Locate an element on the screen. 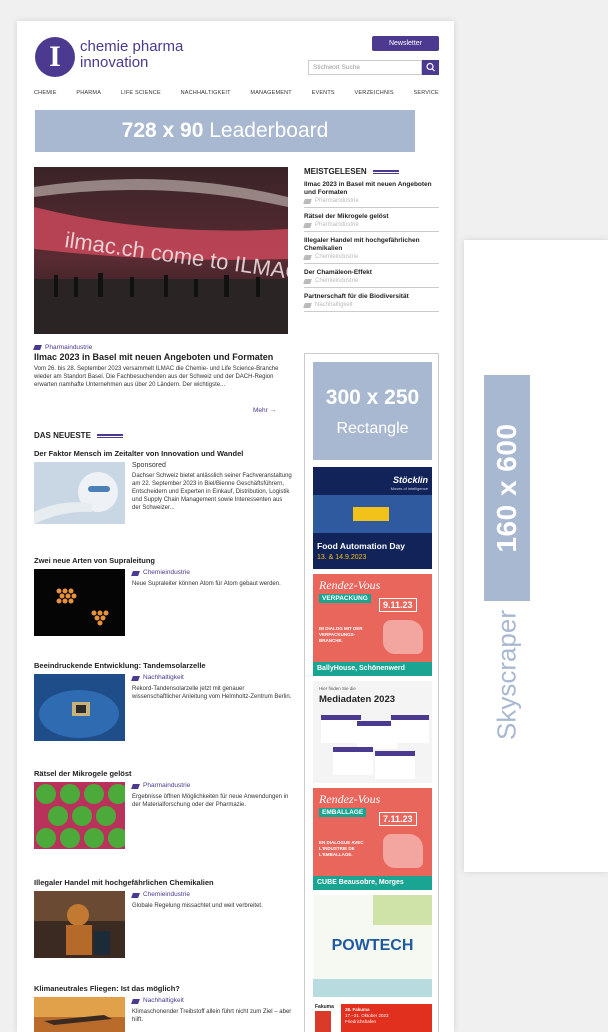 The width and height of the screenshot is (608, 1032). nav-item-service: SERVICE is located at coordinates (425, 93).